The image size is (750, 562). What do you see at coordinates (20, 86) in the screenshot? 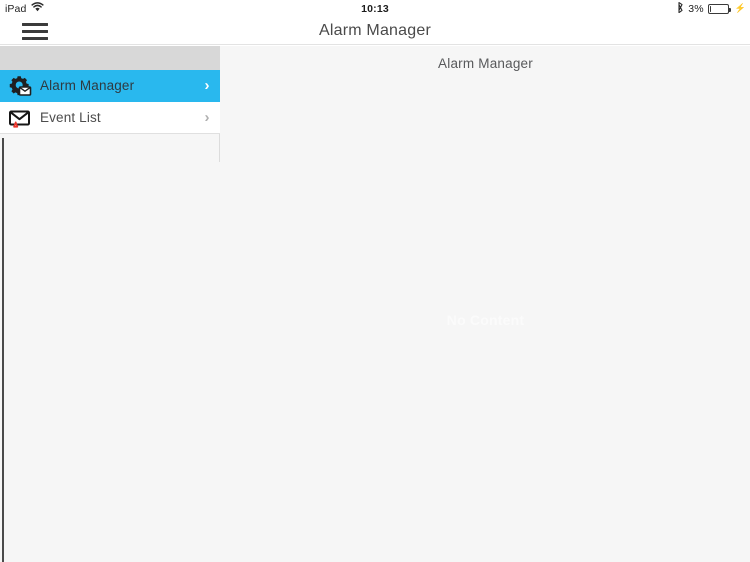
I see `gear-mail-icon` at bounding box center [20, 86].